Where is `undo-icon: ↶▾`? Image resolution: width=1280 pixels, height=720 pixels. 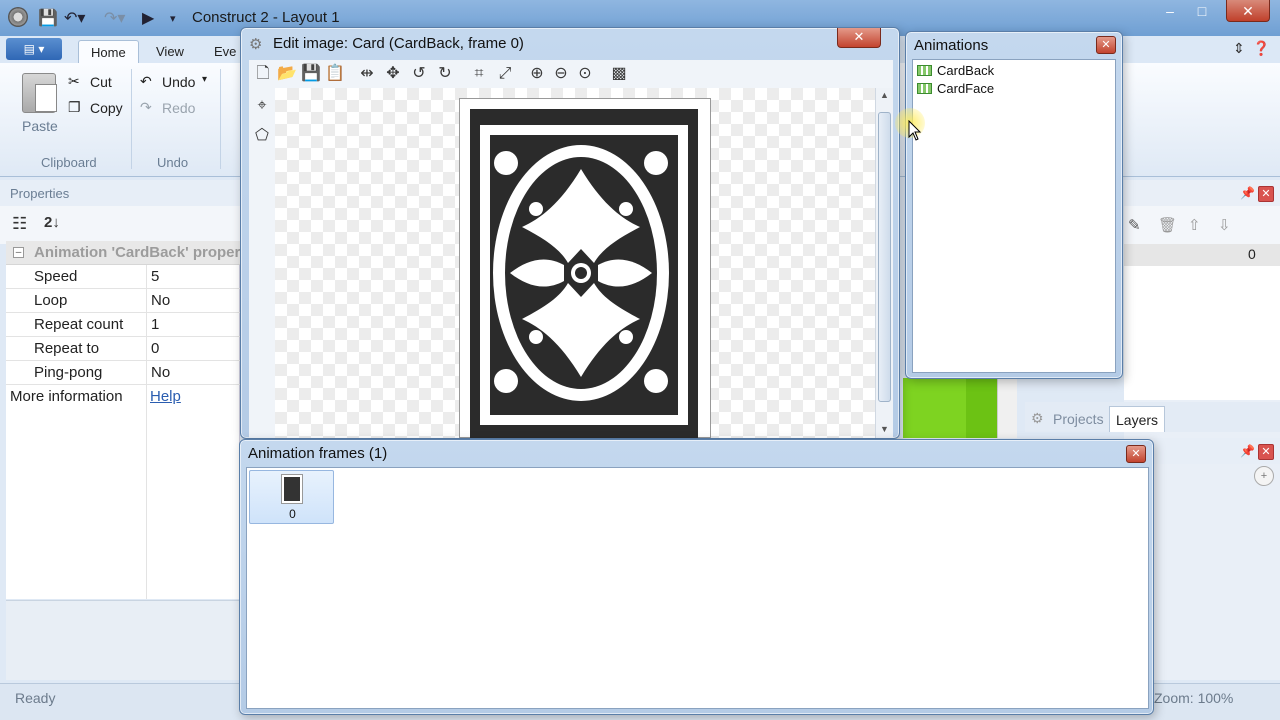
undo-icon: ↶▾ is located at coordinates (74, 18).